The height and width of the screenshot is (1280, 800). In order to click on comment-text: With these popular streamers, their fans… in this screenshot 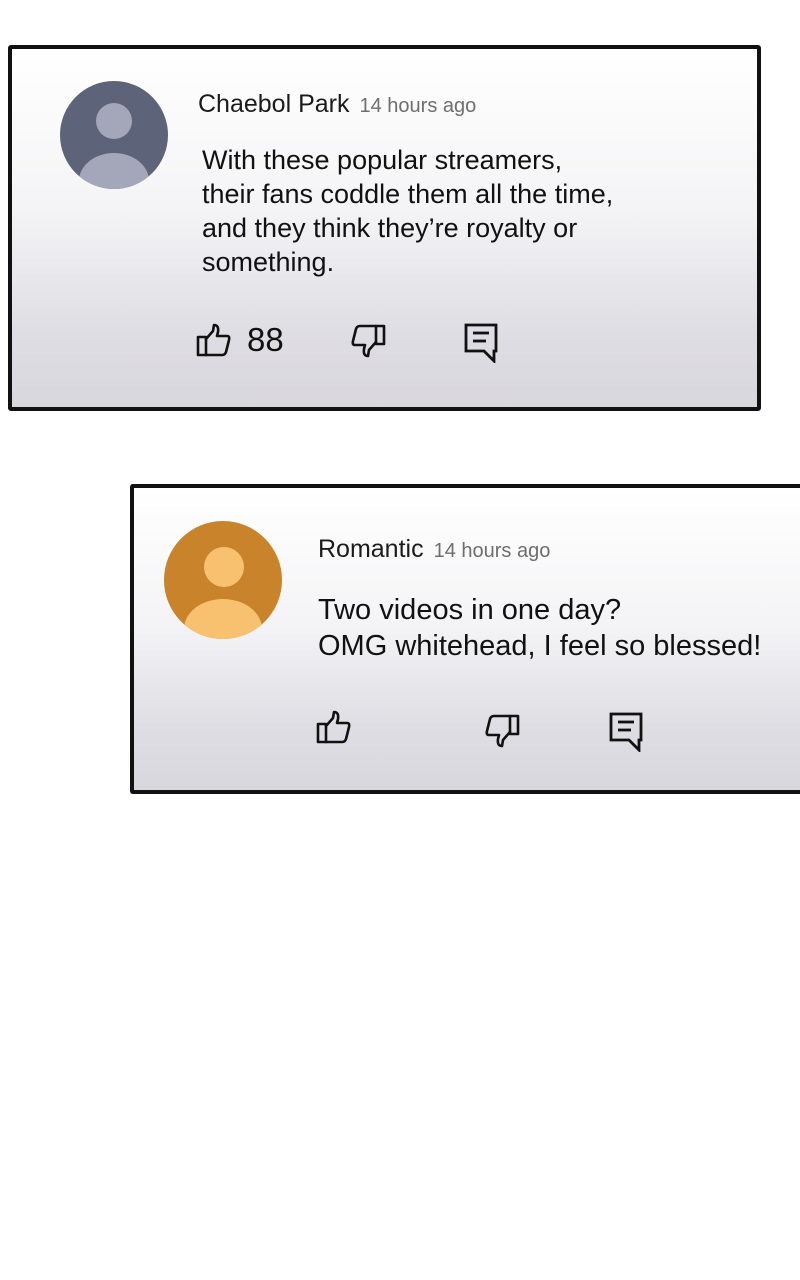, I will do `click(407, 211)`.